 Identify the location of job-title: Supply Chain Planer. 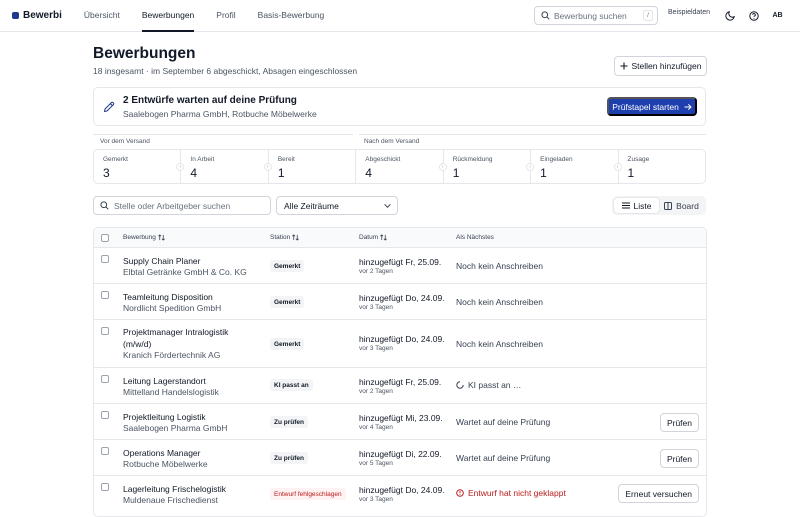
(190, 261).